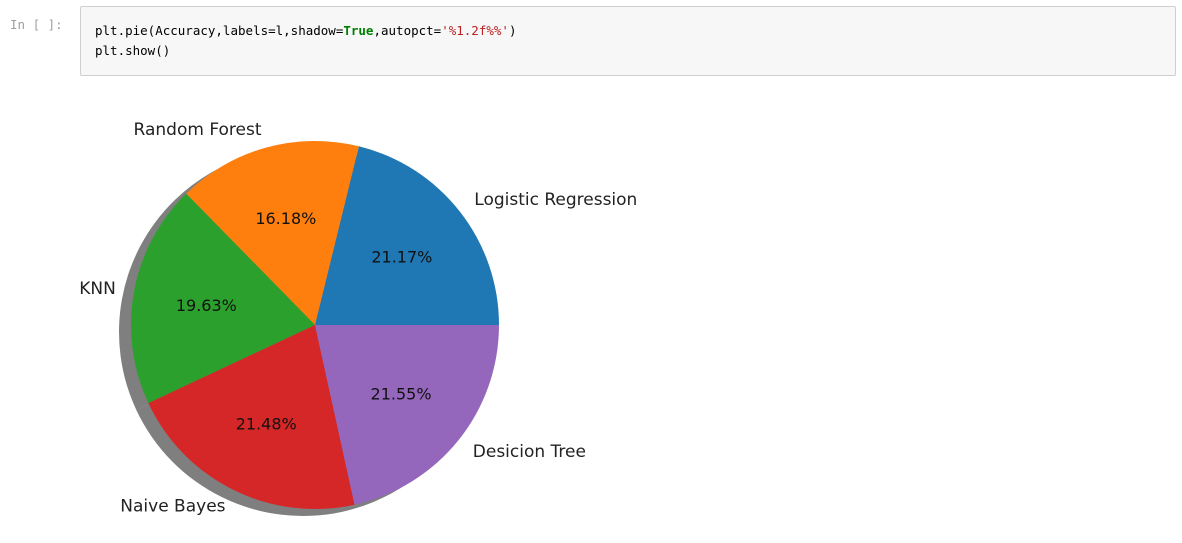 This screenshot has height=543, width=1182. Describe the element at coordinates (219, 30) in the screenshot. I see `code-token-call: plt.pie(Accuracy,labels=l,shadow=` at that location.